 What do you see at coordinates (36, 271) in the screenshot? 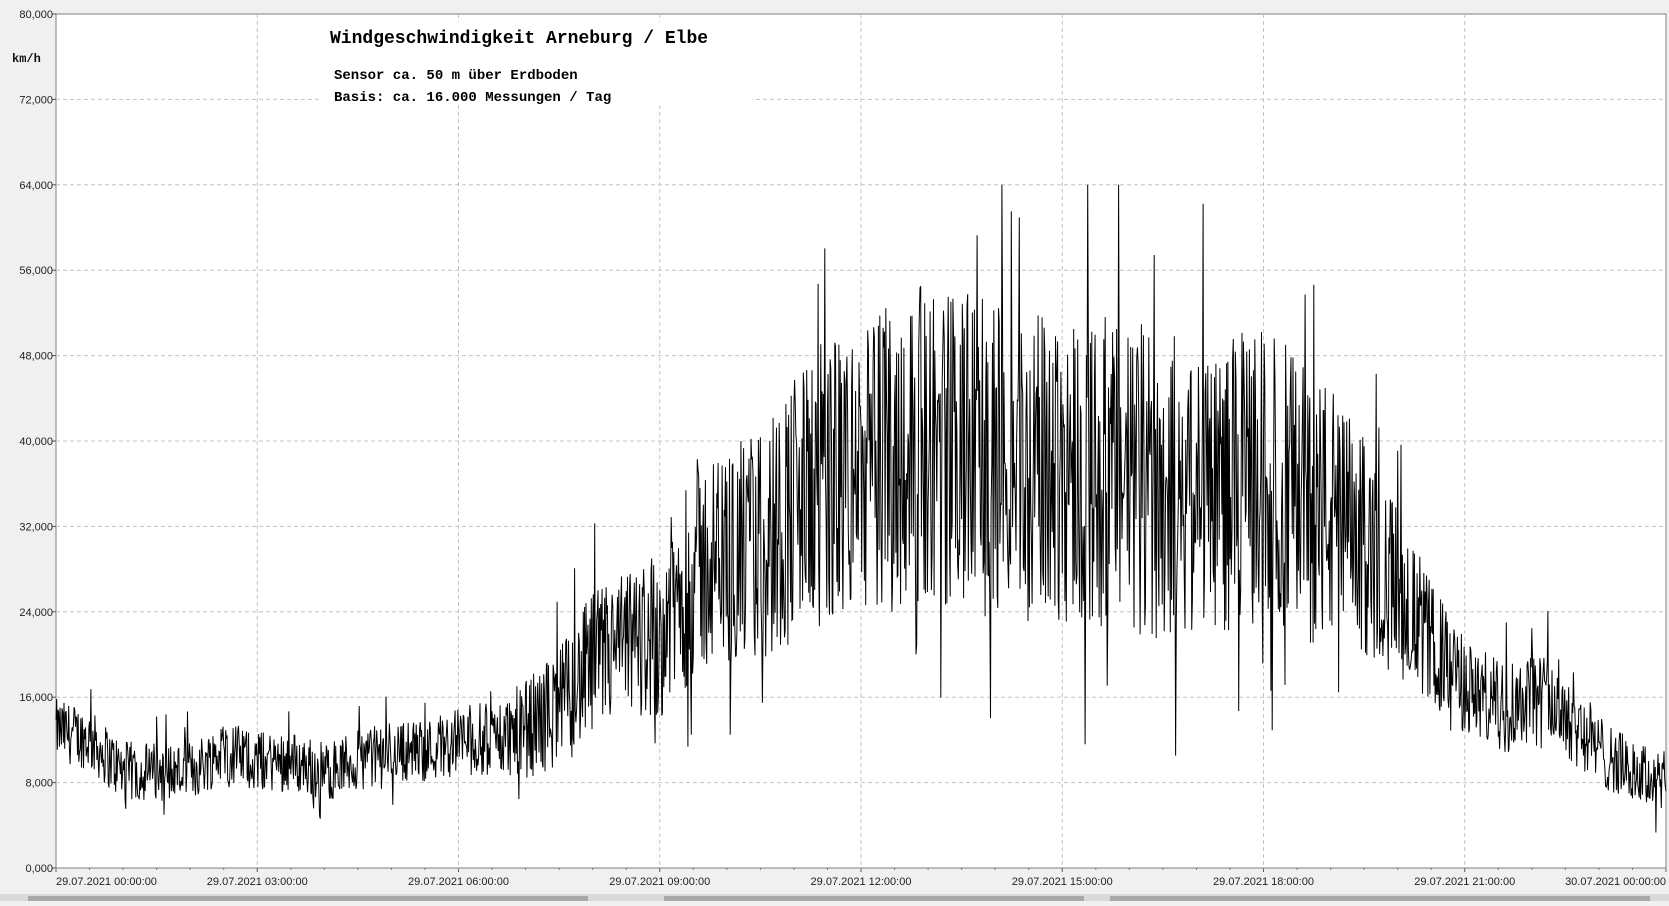
I see `y-tick-label: 56,000` at bounding box center [36, 271].